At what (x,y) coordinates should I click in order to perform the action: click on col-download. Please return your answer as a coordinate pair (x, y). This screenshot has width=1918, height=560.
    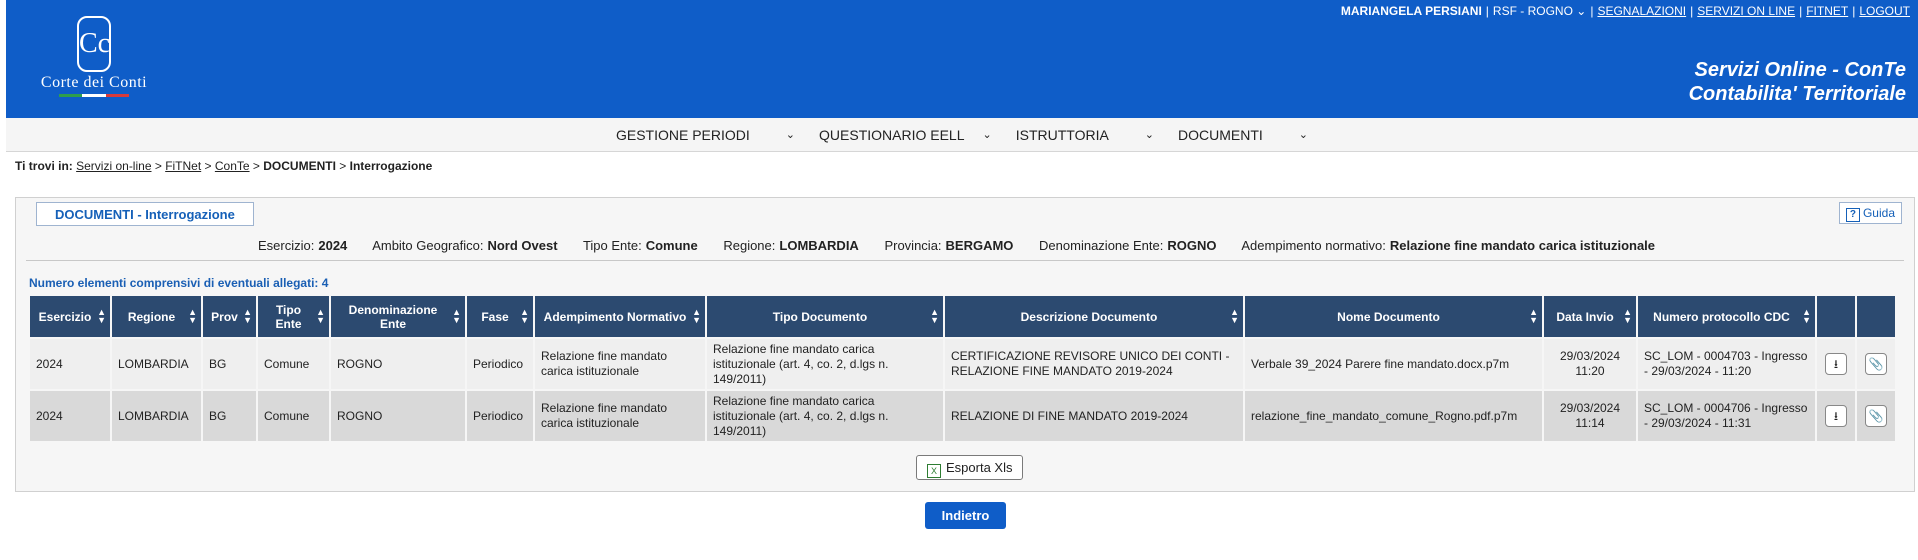
    Looking at the image, I should click on (1836, 316).